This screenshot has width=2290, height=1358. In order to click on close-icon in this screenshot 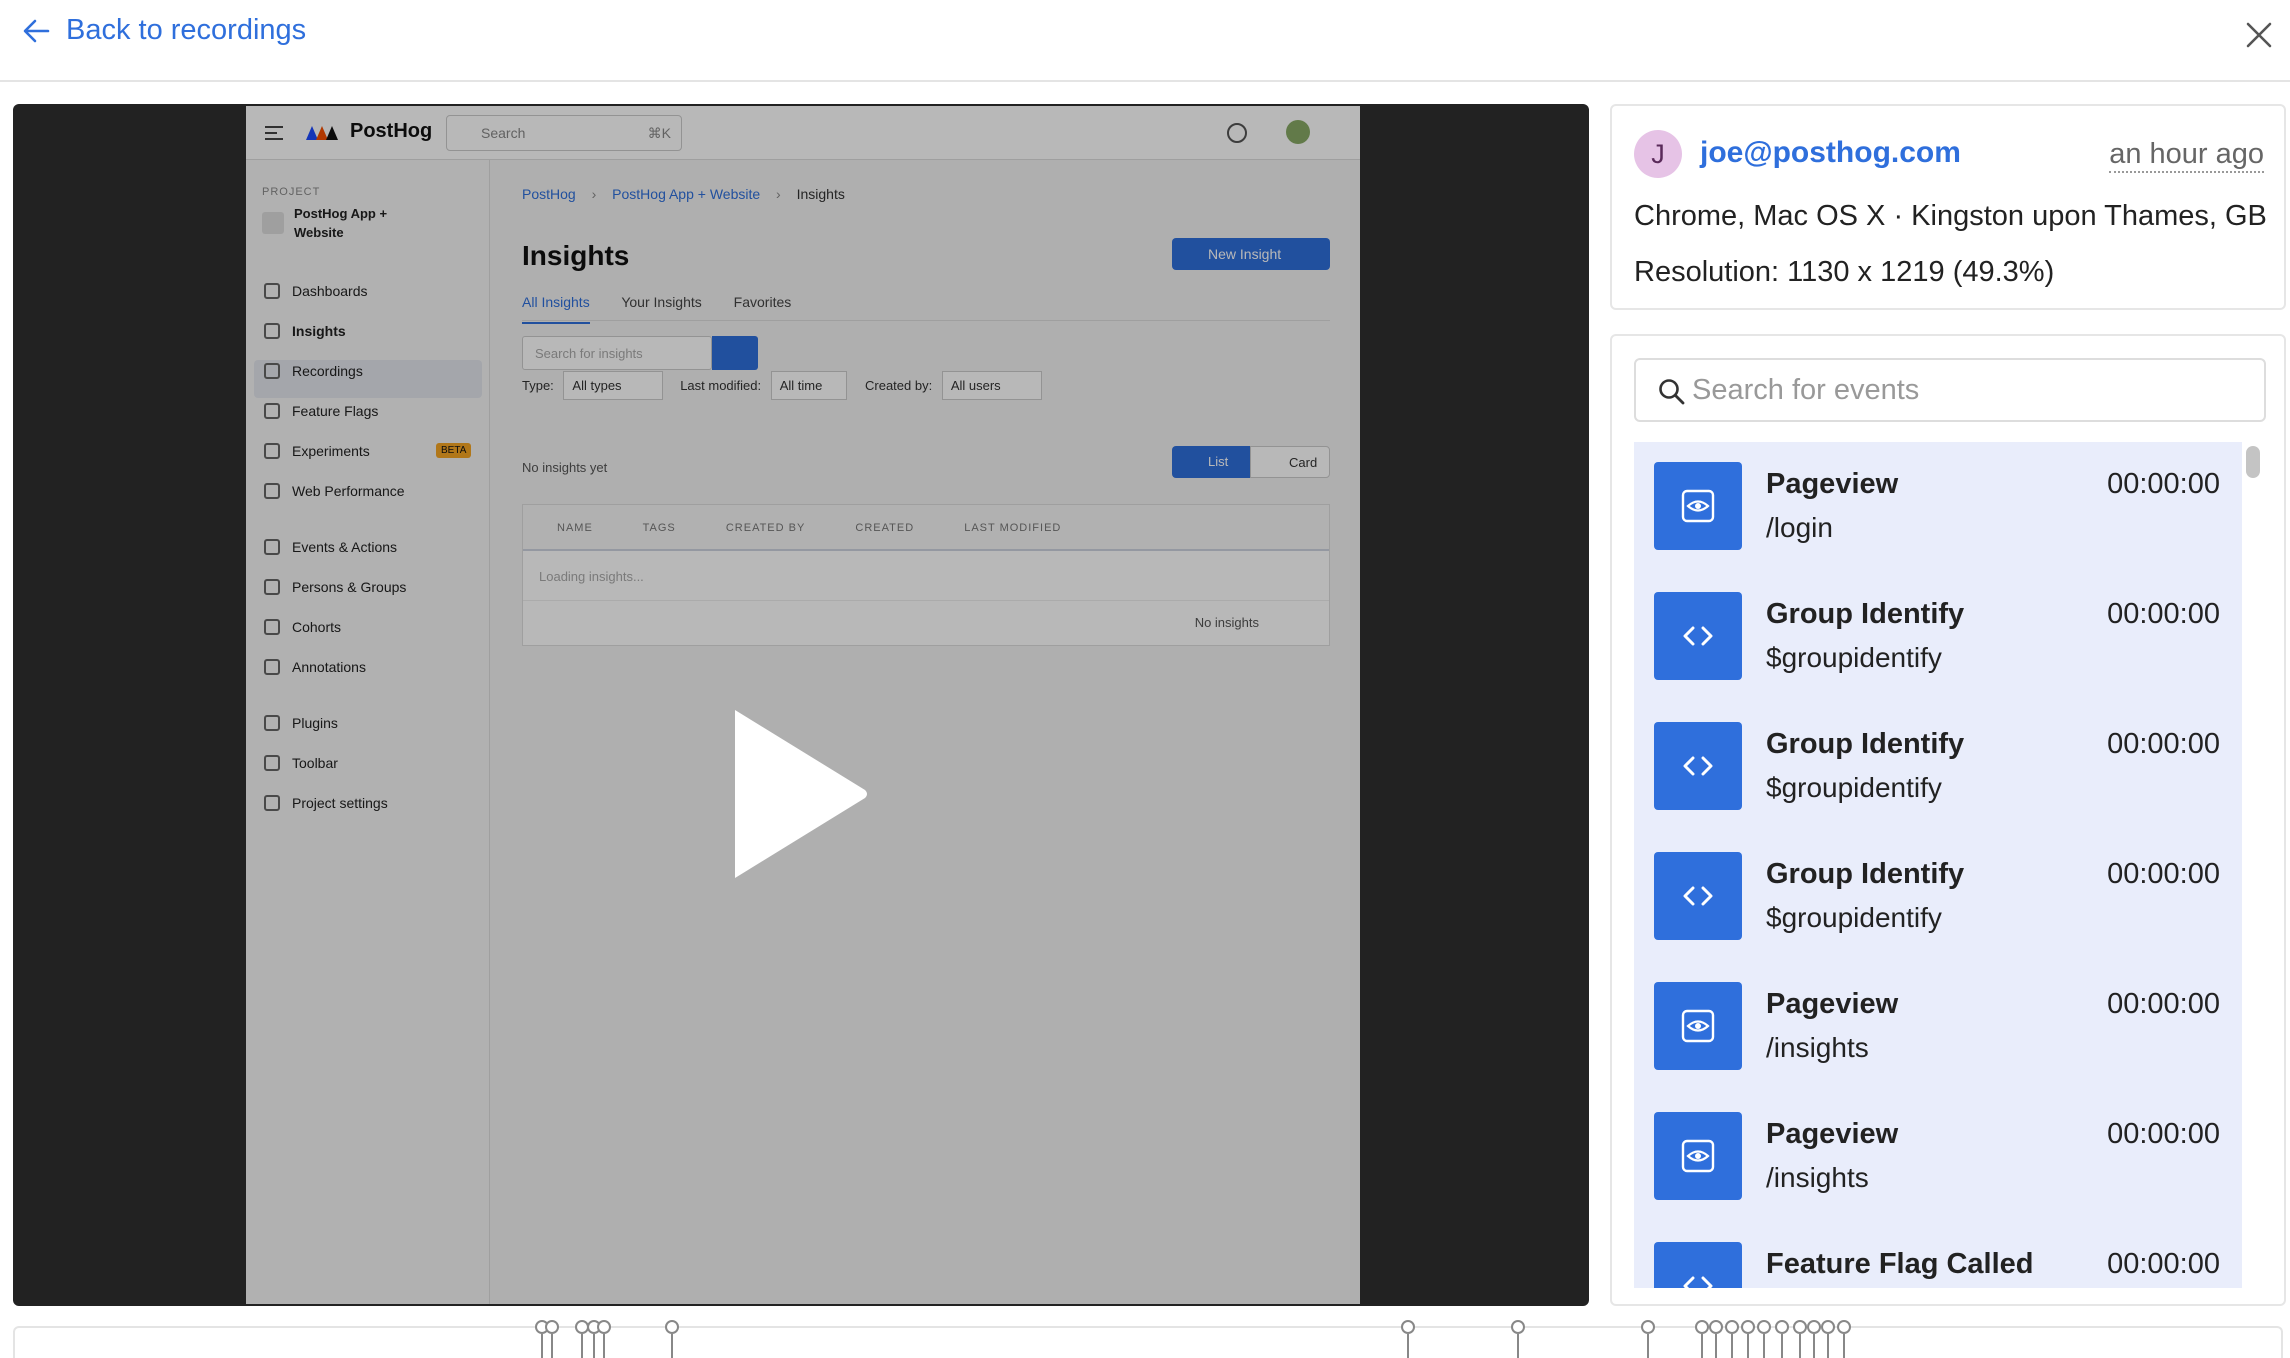, I will do `click(2258, 34)`.